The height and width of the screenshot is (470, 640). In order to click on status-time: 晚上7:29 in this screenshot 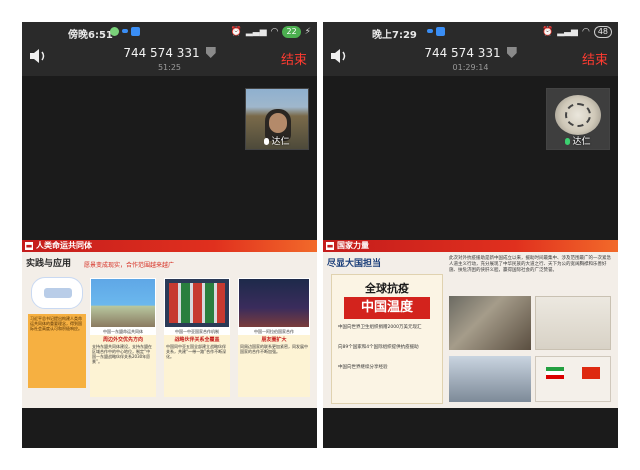, I will do `click(394, 35)`.